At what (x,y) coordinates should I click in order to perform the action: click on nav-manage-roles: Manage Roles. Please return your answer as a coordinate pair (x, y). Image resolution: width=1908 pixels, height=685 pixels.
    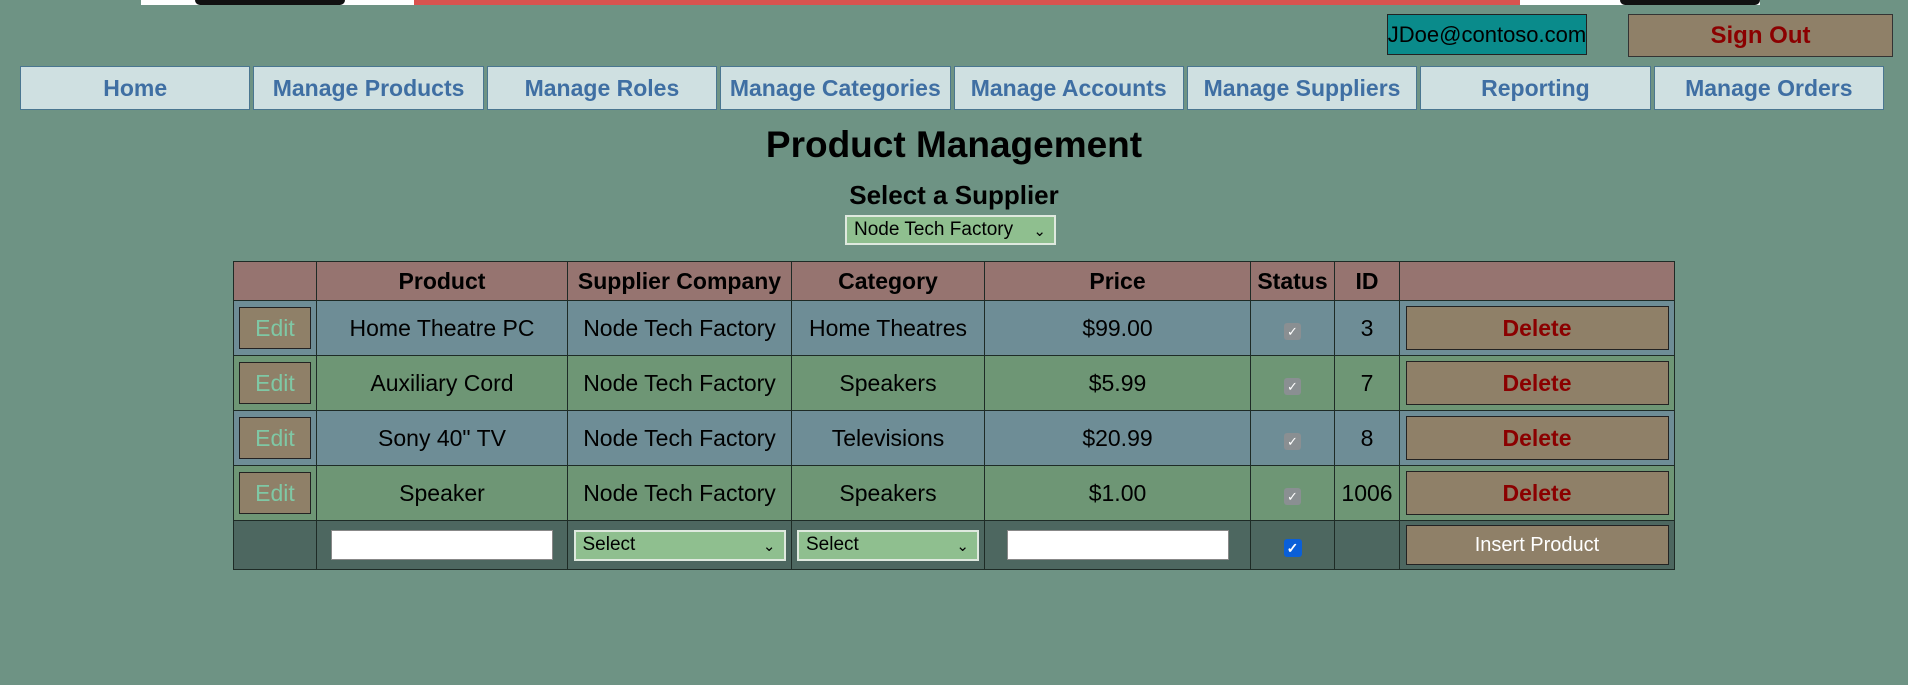
    Looking at the image, I should click on (602, 88).